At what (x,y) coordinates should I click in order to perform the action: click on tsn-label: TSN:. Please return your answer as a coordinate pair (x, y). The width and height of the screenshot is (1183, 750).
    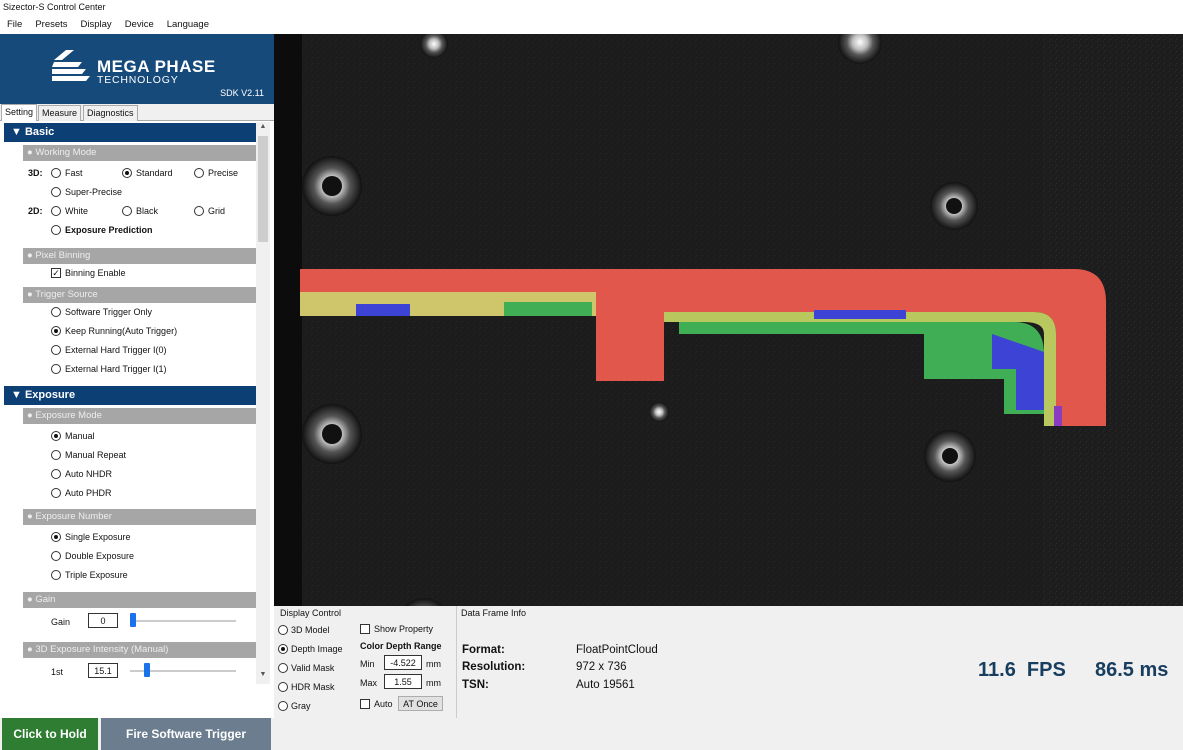
    Looking at the image, I should click on (475, 685).